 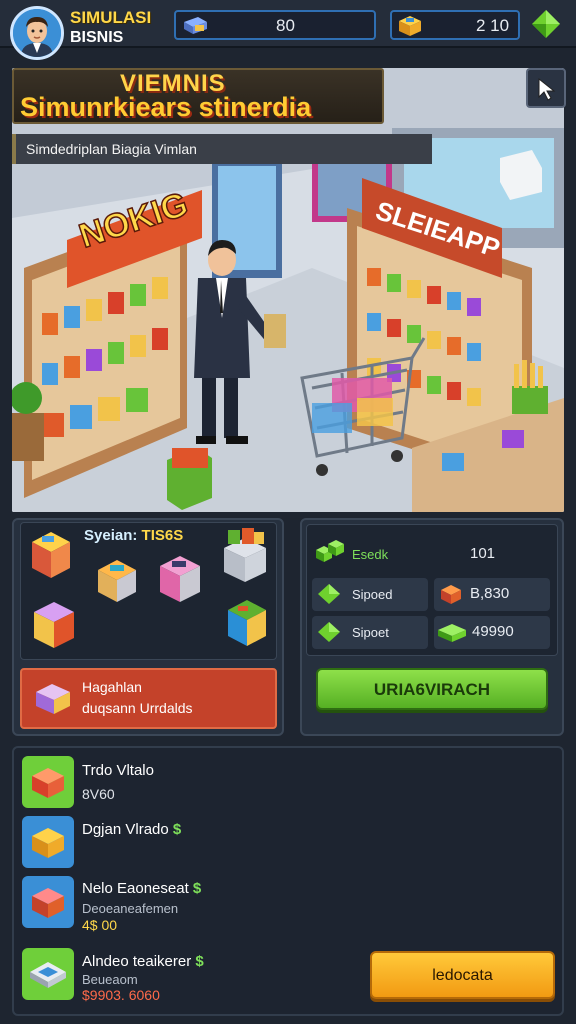 What do you see at coordinates (111, 17) in the screenshot?
I see `brand-line-1: SIMULASI` at bounding box center [111, 17].